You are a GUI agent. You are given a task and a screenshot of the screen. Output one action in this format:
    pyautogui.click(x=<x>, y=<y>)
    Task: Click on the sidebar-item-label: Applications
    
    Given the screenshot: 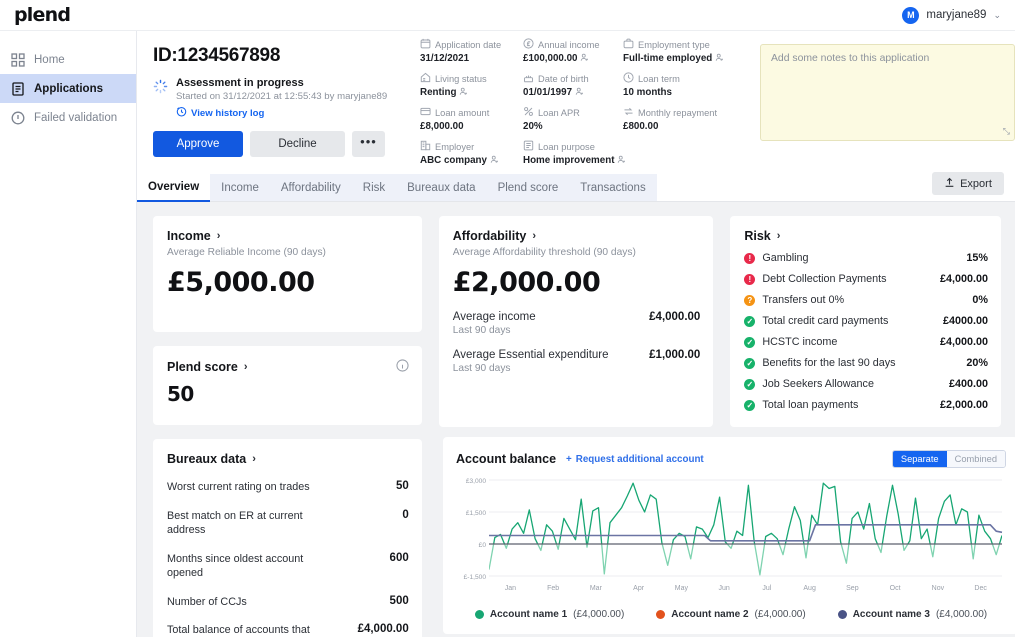 What is the action you would take?
    pyautogui.click(x=69, y=88)
    